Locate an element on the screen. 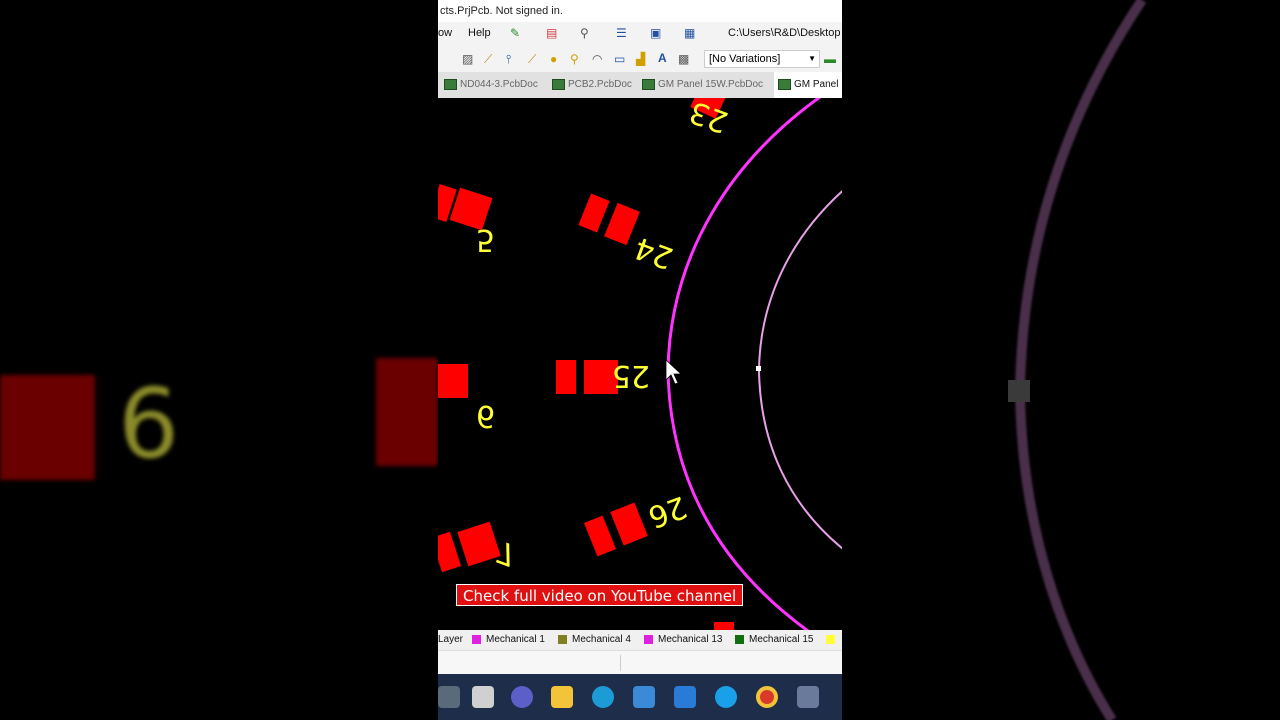 The height and width of the screenshot is (720, 1280). pad-24a is located at coordinates (594, 213).